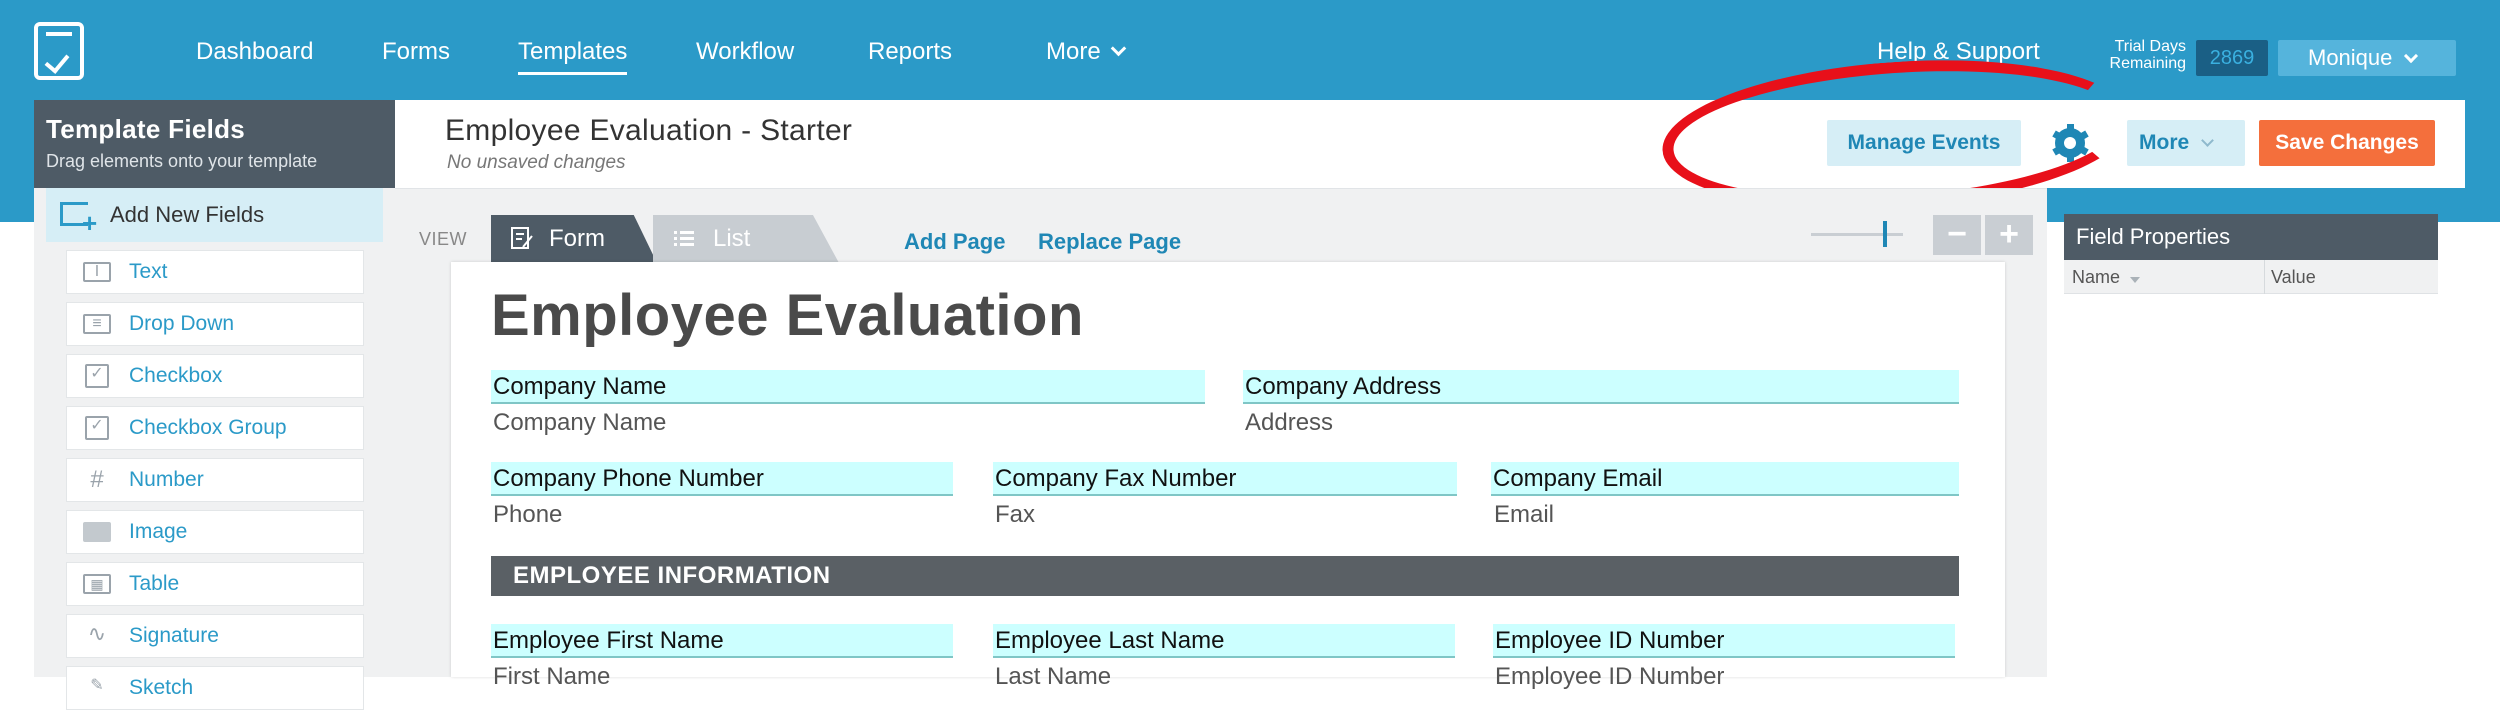 This screenshot has height=710, width=2500. Describe the element at coordinates (97, 479) in the screenshot. I see `hash-icon: #` at that location.